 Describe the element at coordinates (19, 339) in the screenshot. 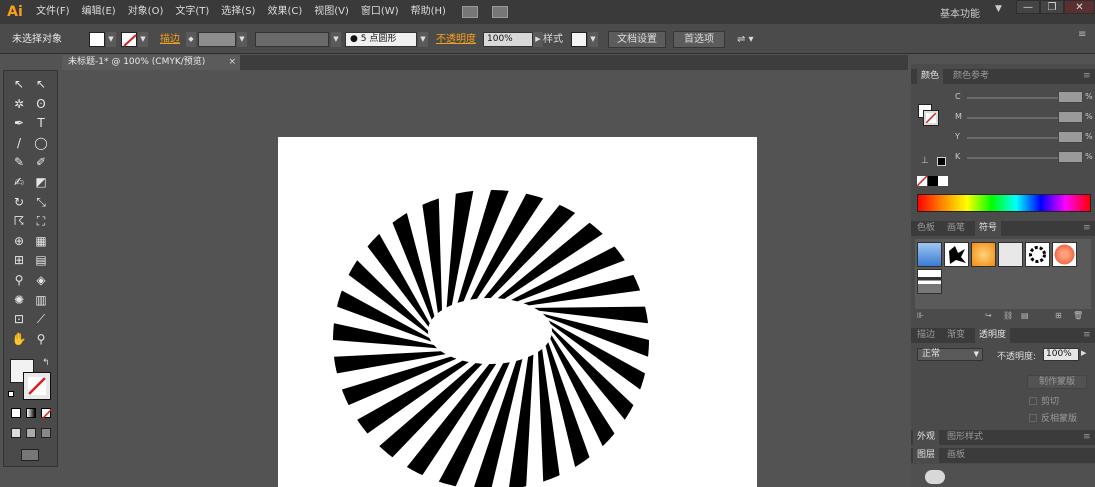

I see `hand-tool-icon: ✋` at that location.